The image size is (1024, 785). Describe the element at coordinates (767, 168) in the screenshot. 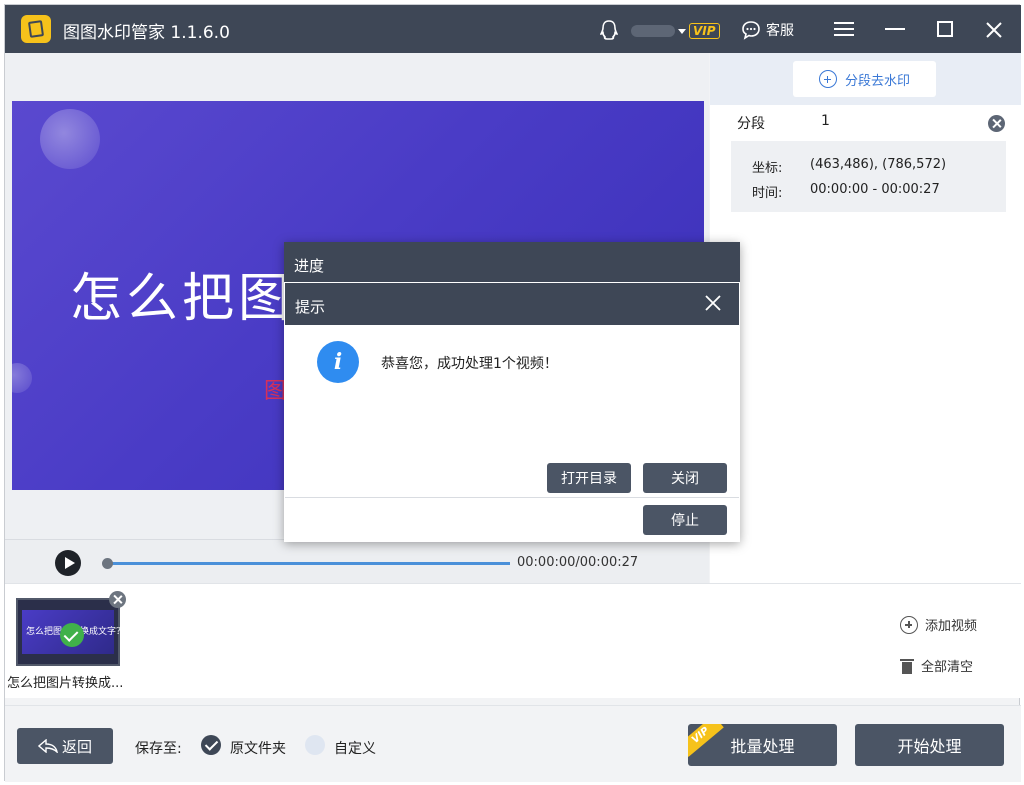

I see `coord-label: 坐标:` at that location.